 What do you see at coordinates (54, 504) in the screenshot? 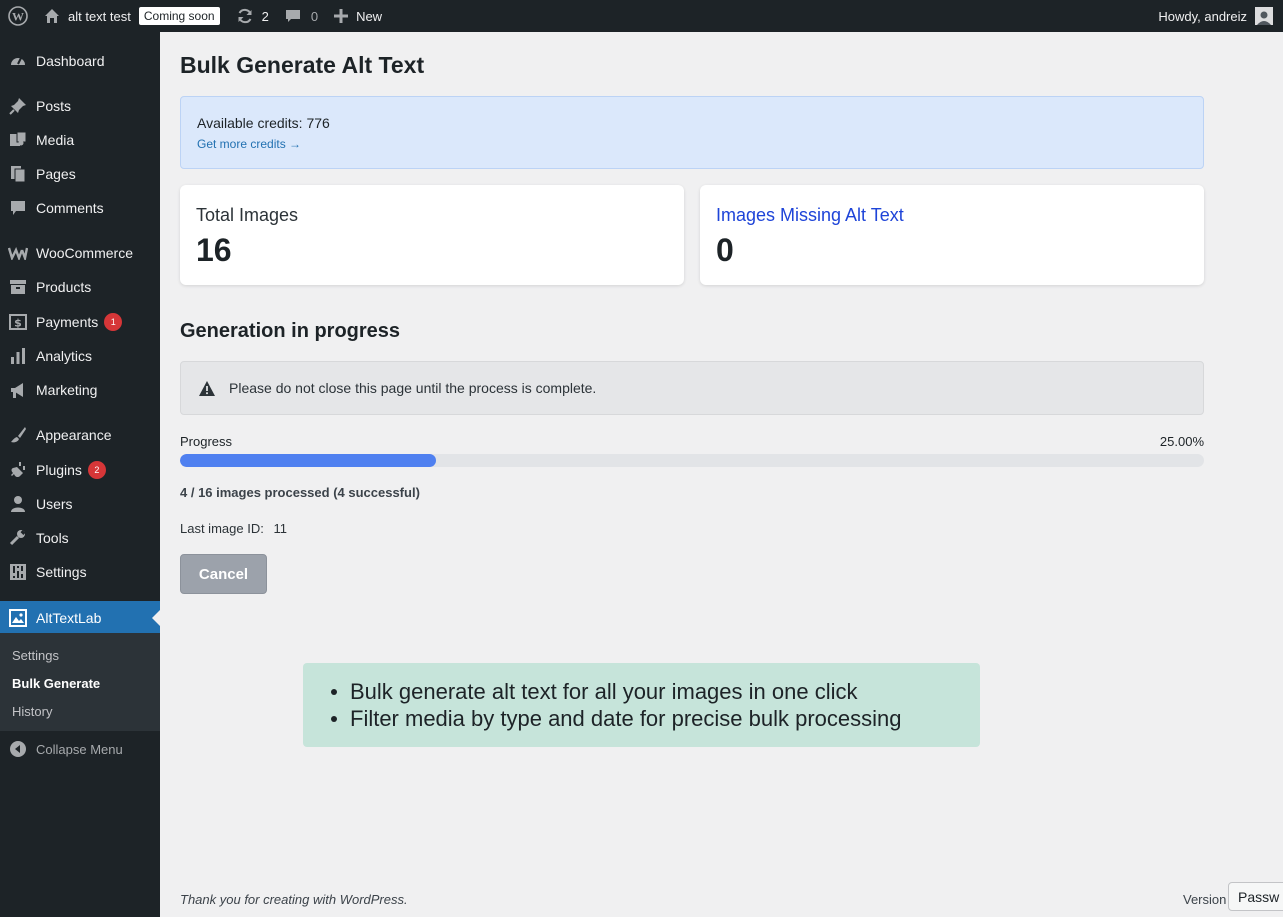
I see `sidebar-item-label: Users` at bounding box center [54, 504].